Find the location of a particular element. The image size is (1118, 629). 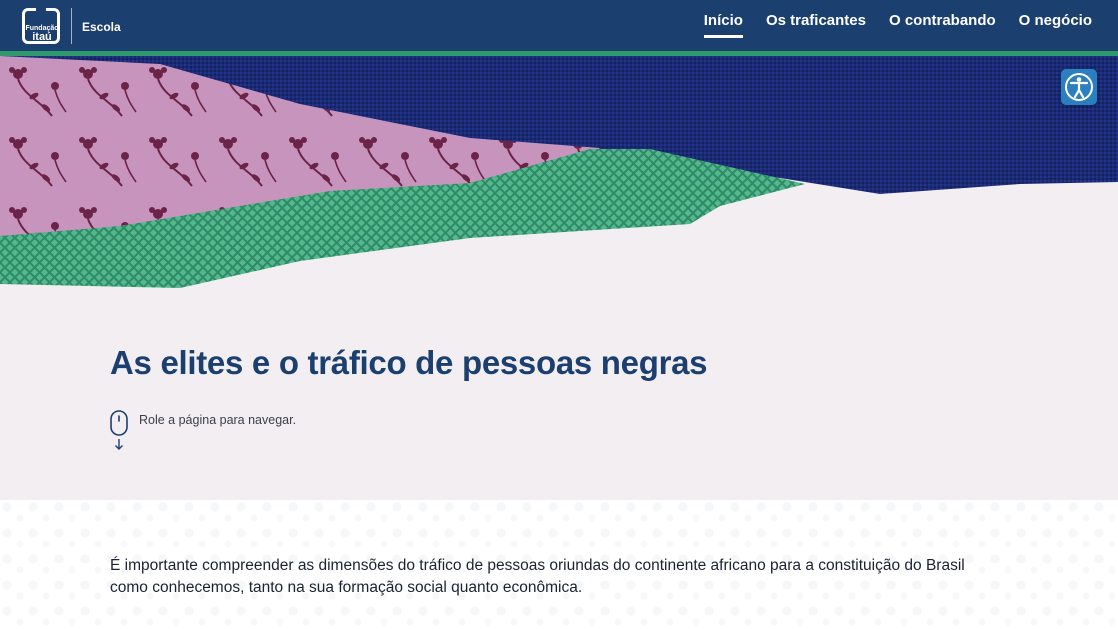

logo-text-itau: itaú is located at coordinates (42, 37).